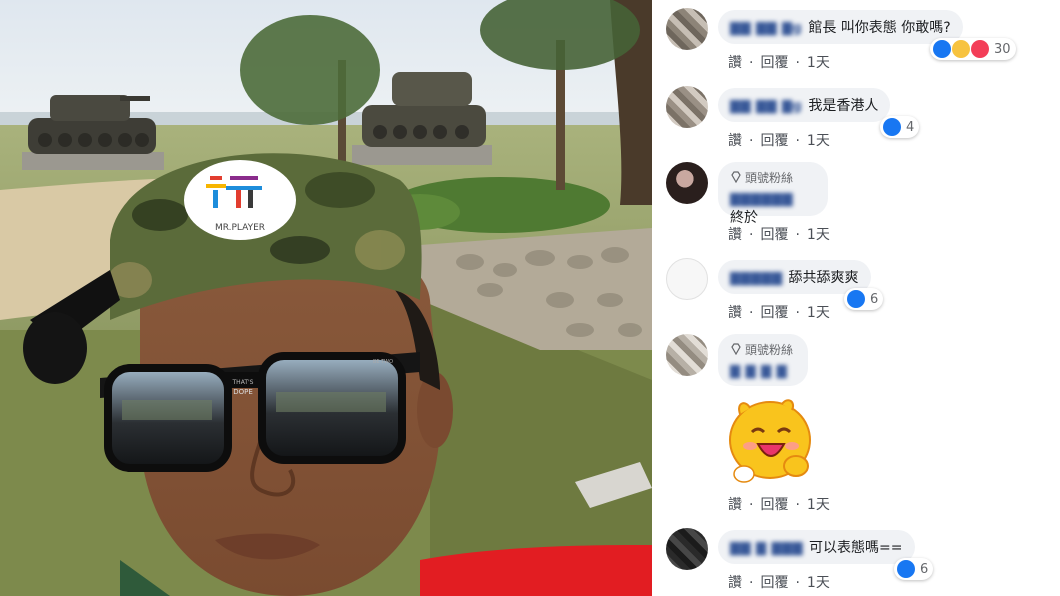 Image resolution: width=1060 pixels, height=596 pixels. I want to click on comment-text: 可以表態嗎==, so click(856, 548).